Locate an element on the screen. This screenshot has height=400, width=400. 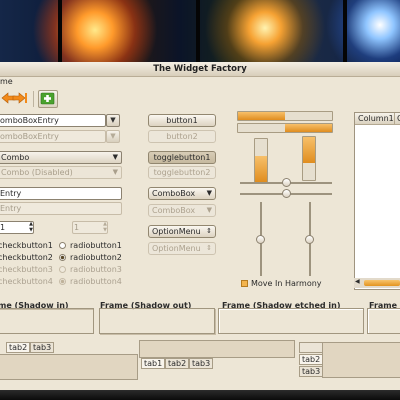
frame-shadow-in is located at coordinates (47, 321).